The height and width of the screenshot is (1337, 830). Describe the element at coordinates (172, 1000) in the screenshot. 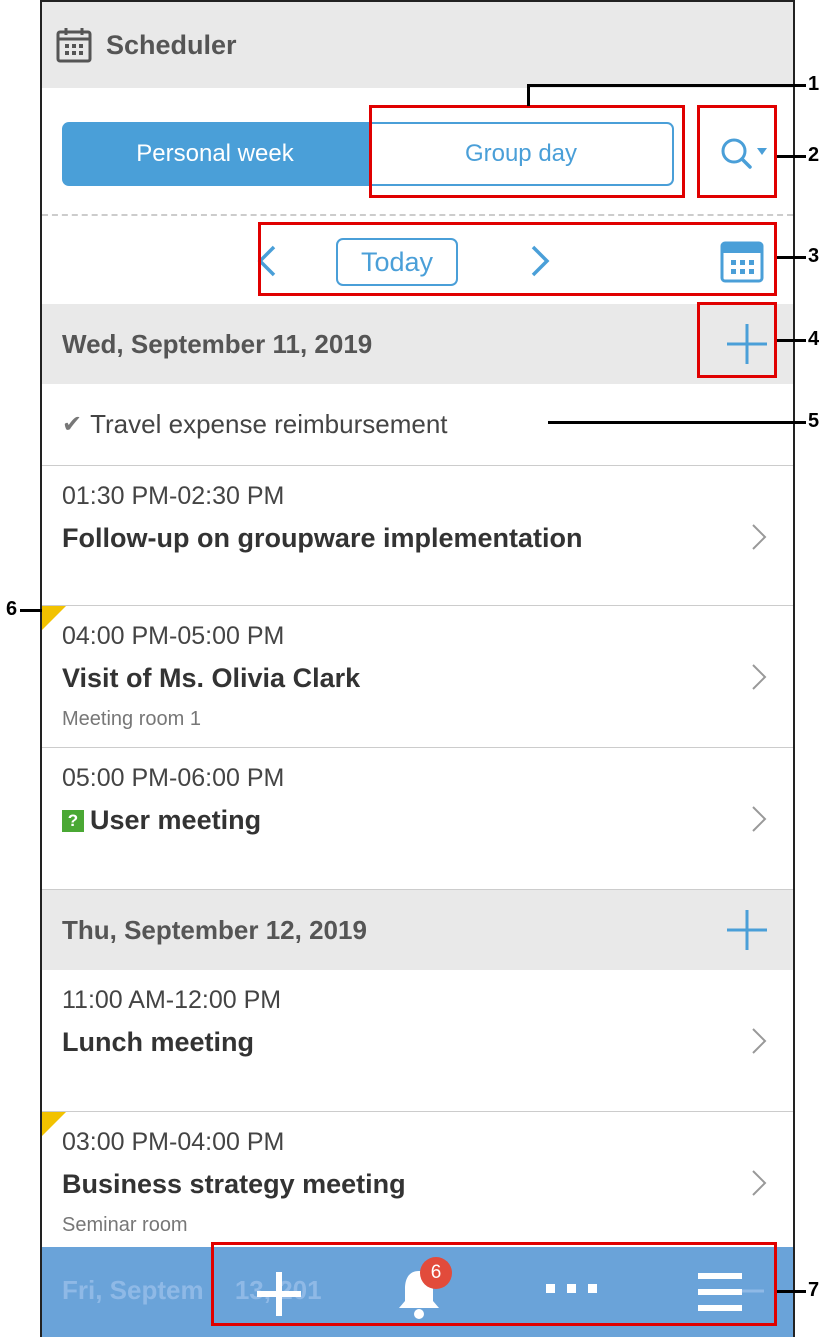

I see `event-time: 11:00 AM-12:00 PM` at that location.